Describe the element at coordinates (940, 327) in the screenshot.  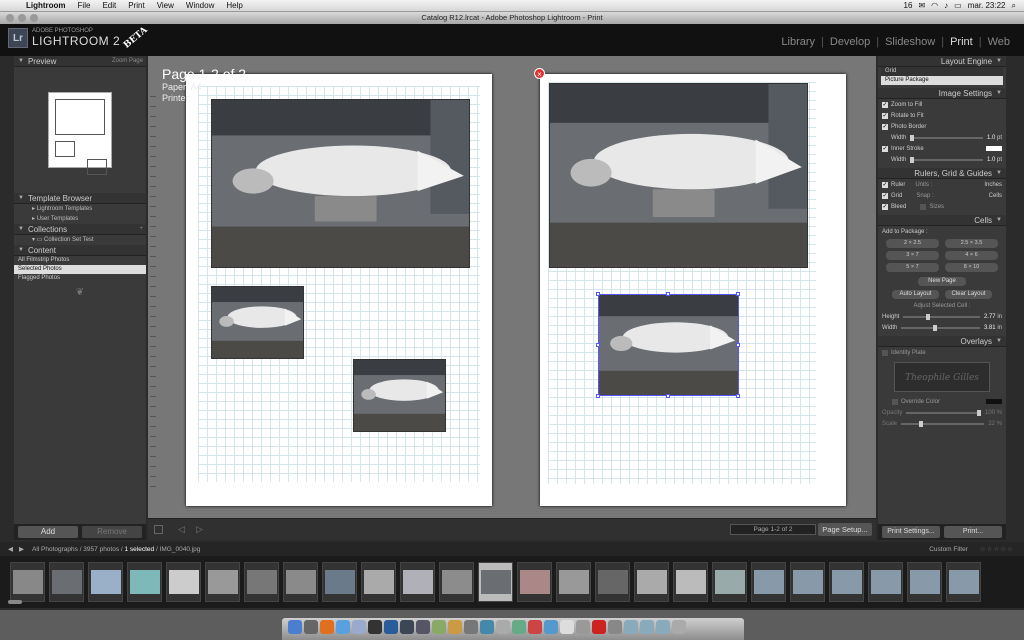
I see `cell-width-slider` at that location.